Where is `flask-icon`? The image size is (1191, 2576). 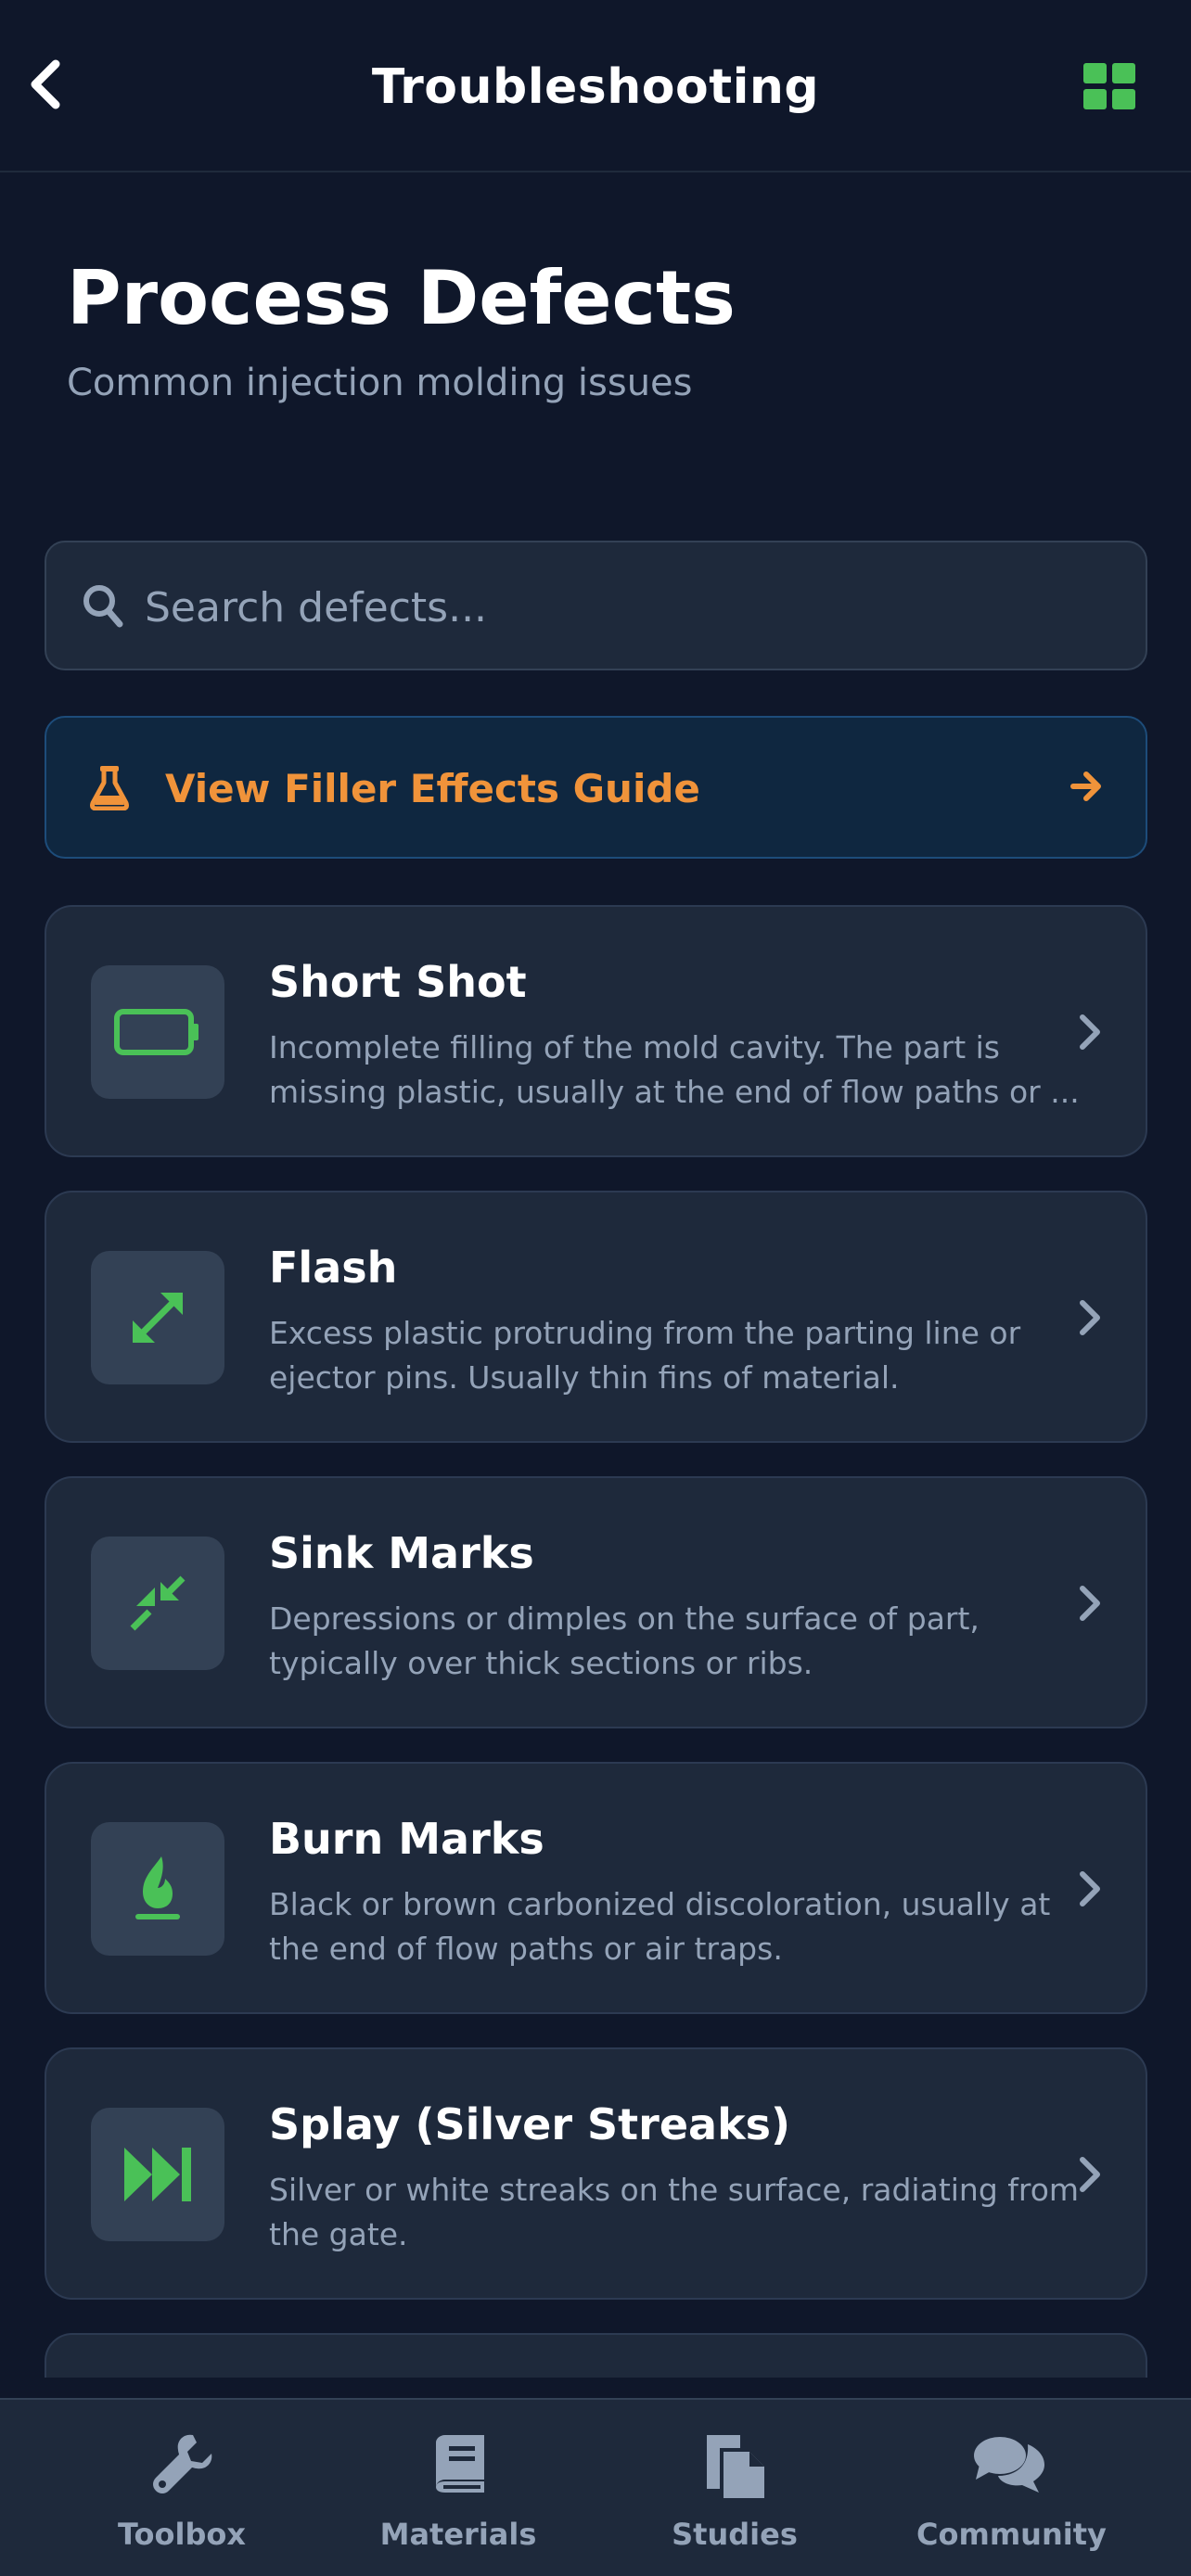 flask-icon is located at coordinates (109, 788).